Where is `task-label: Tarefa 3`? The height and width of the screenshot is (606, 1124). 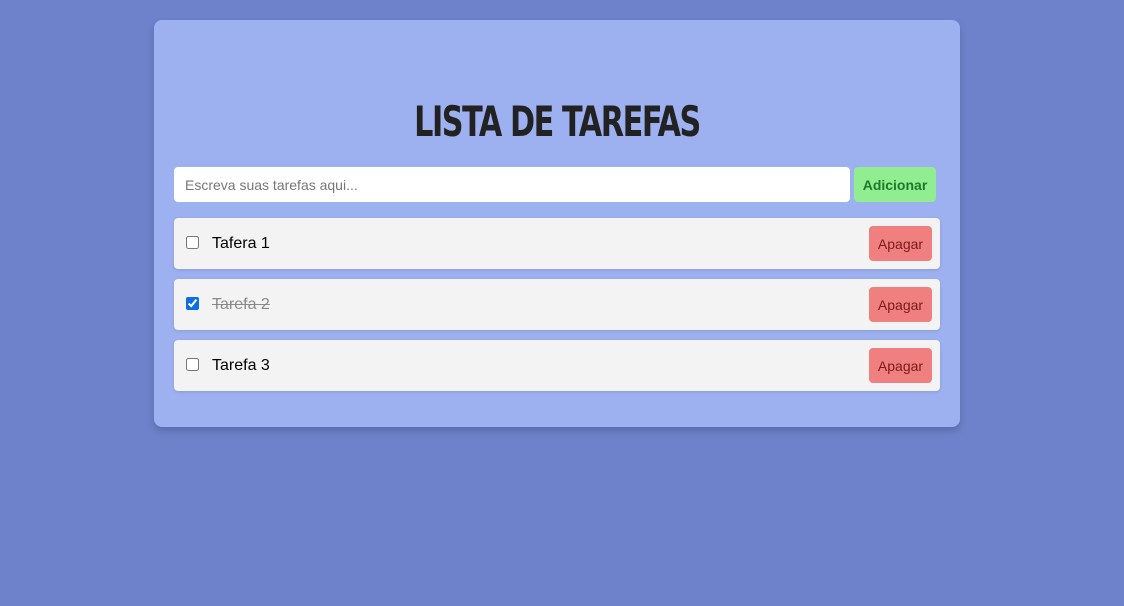
task-label: Tarefa 3 is located at coordinates (241, 365).